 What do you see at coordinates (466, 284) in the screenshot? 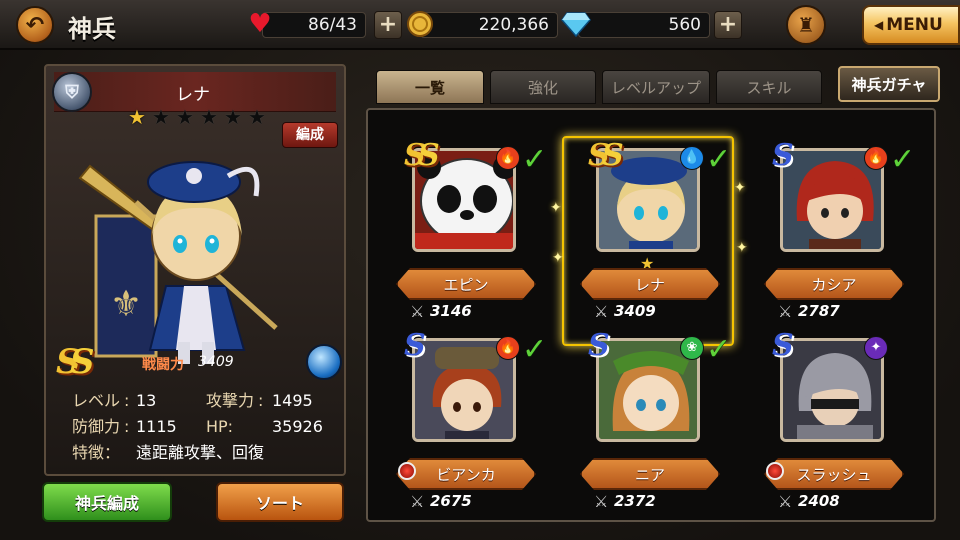
I see `unit-name-plate: エピン` at bounding box center [466, 284].